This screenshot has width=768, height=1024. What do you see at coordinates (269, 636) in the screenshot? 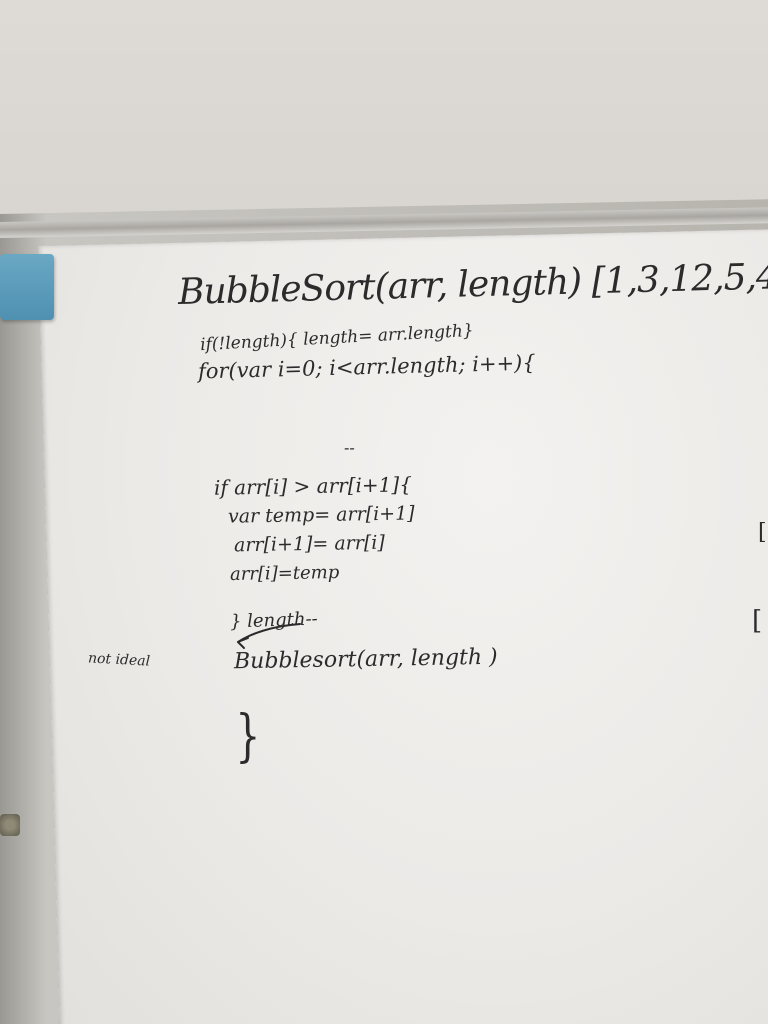
I see `arrow-stroke` at bounding box center [269, 636].